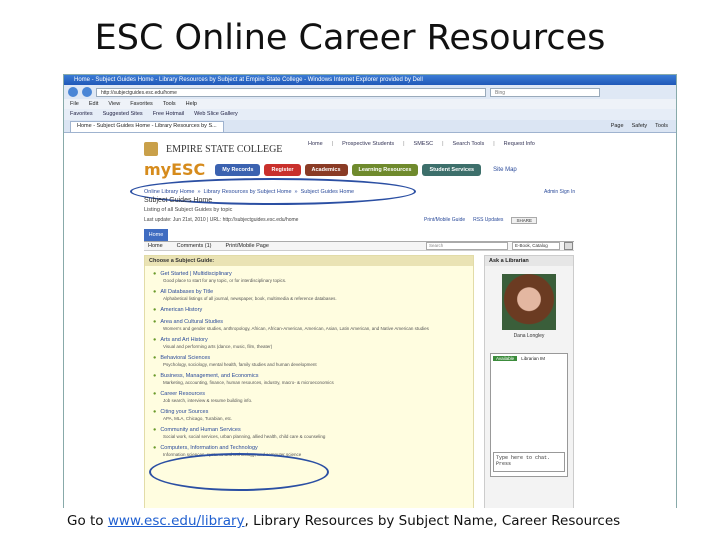 This screenshot has width=728, height=546. Describe the element at coordinates (505, 358) in the screenshot. I see `chat-status-badge: Available` at that location.